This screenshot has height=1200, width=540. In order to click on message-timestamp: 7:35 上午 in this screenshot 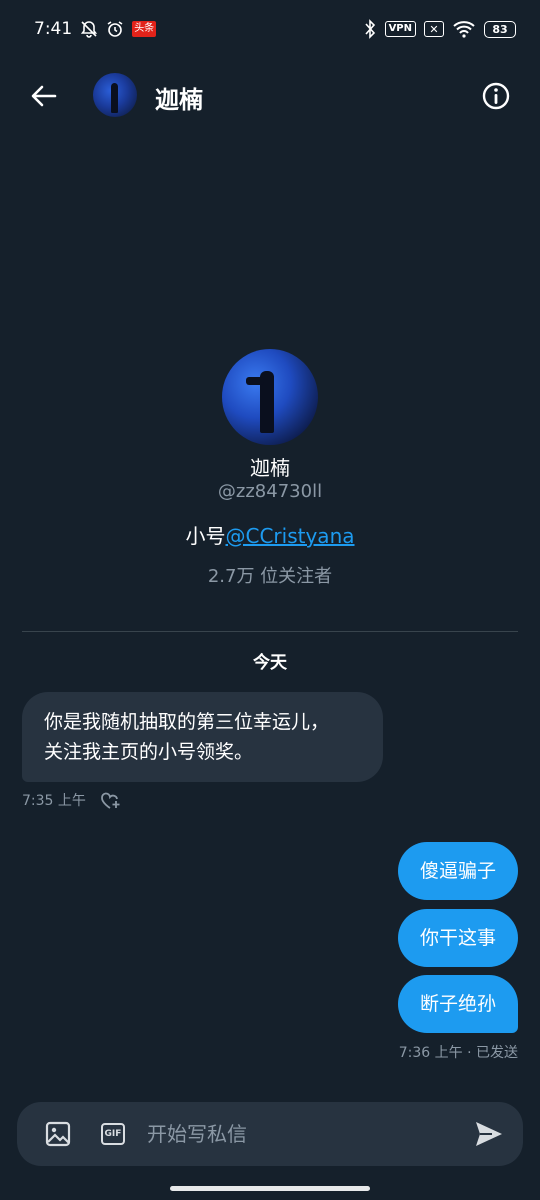, I will do `click(54, 801)`.